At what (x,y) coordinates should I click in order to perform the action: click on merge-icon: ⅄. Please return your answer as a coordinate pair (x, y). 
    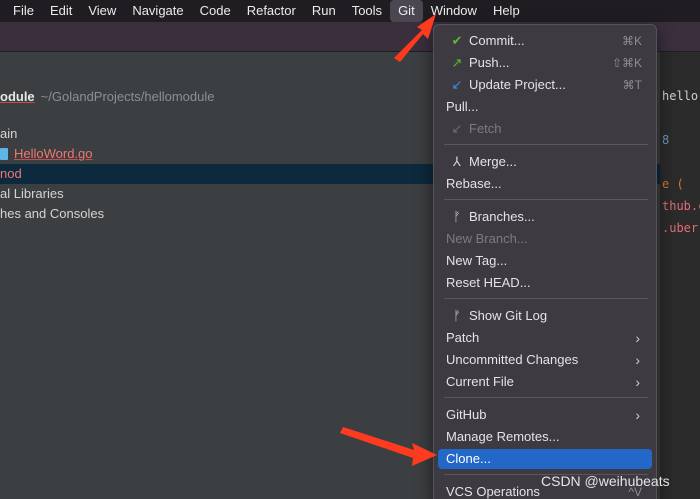
    Looking at the image, I should click on (457, 161).